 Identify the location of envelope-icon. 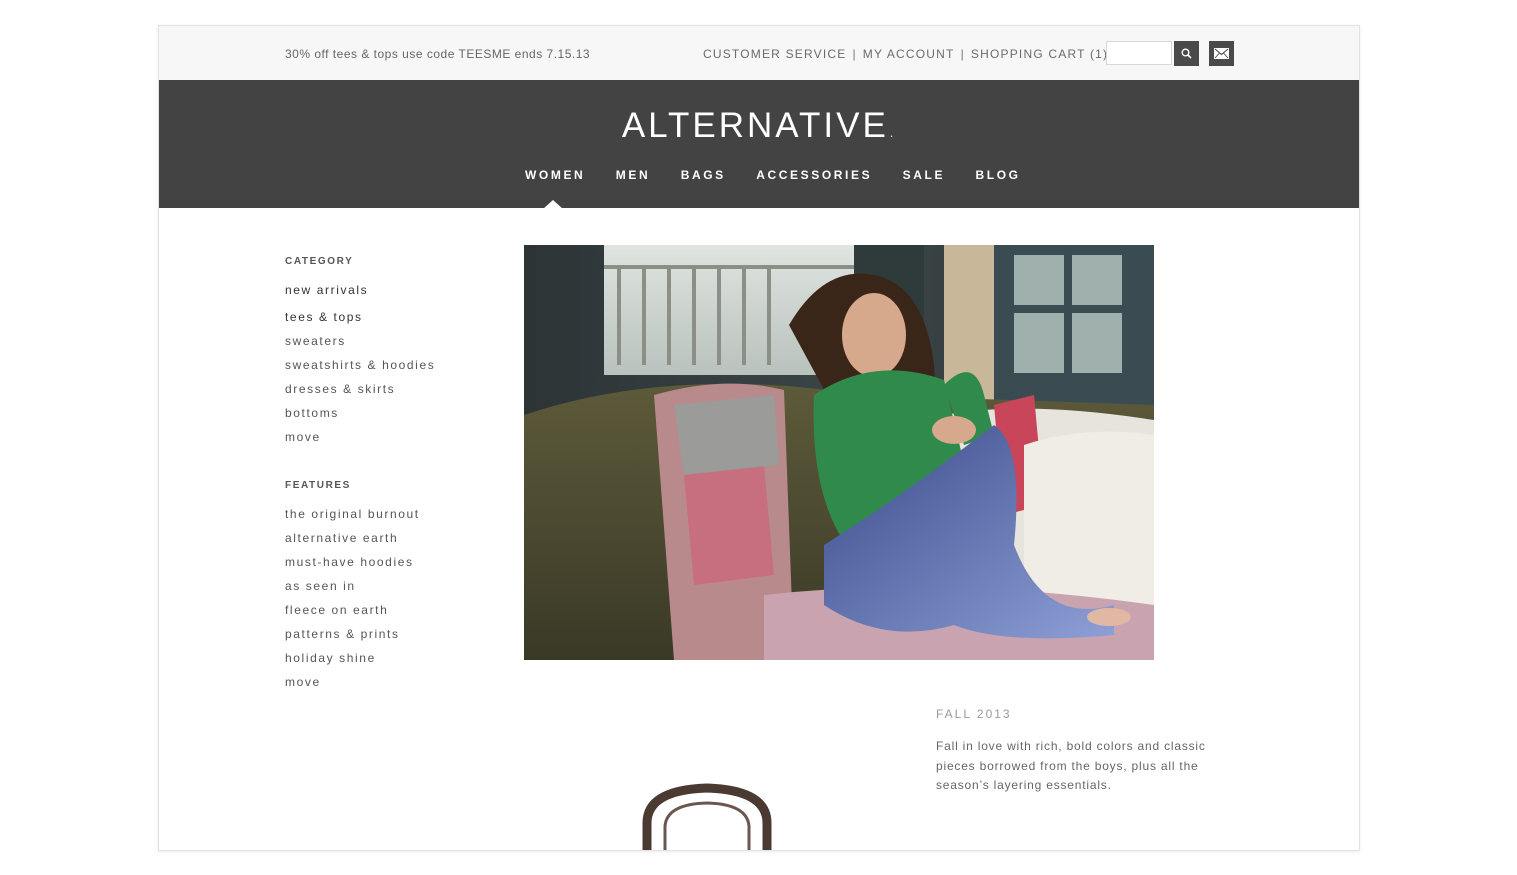
(1221, 53).